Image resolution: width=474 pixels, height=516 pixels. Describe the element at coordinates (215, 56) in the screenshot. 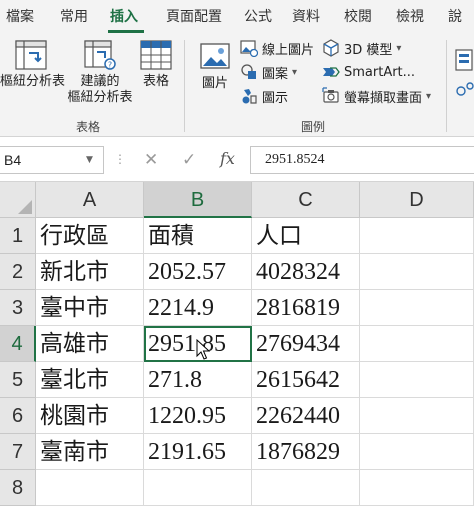

I see `picture-icon` at that location.